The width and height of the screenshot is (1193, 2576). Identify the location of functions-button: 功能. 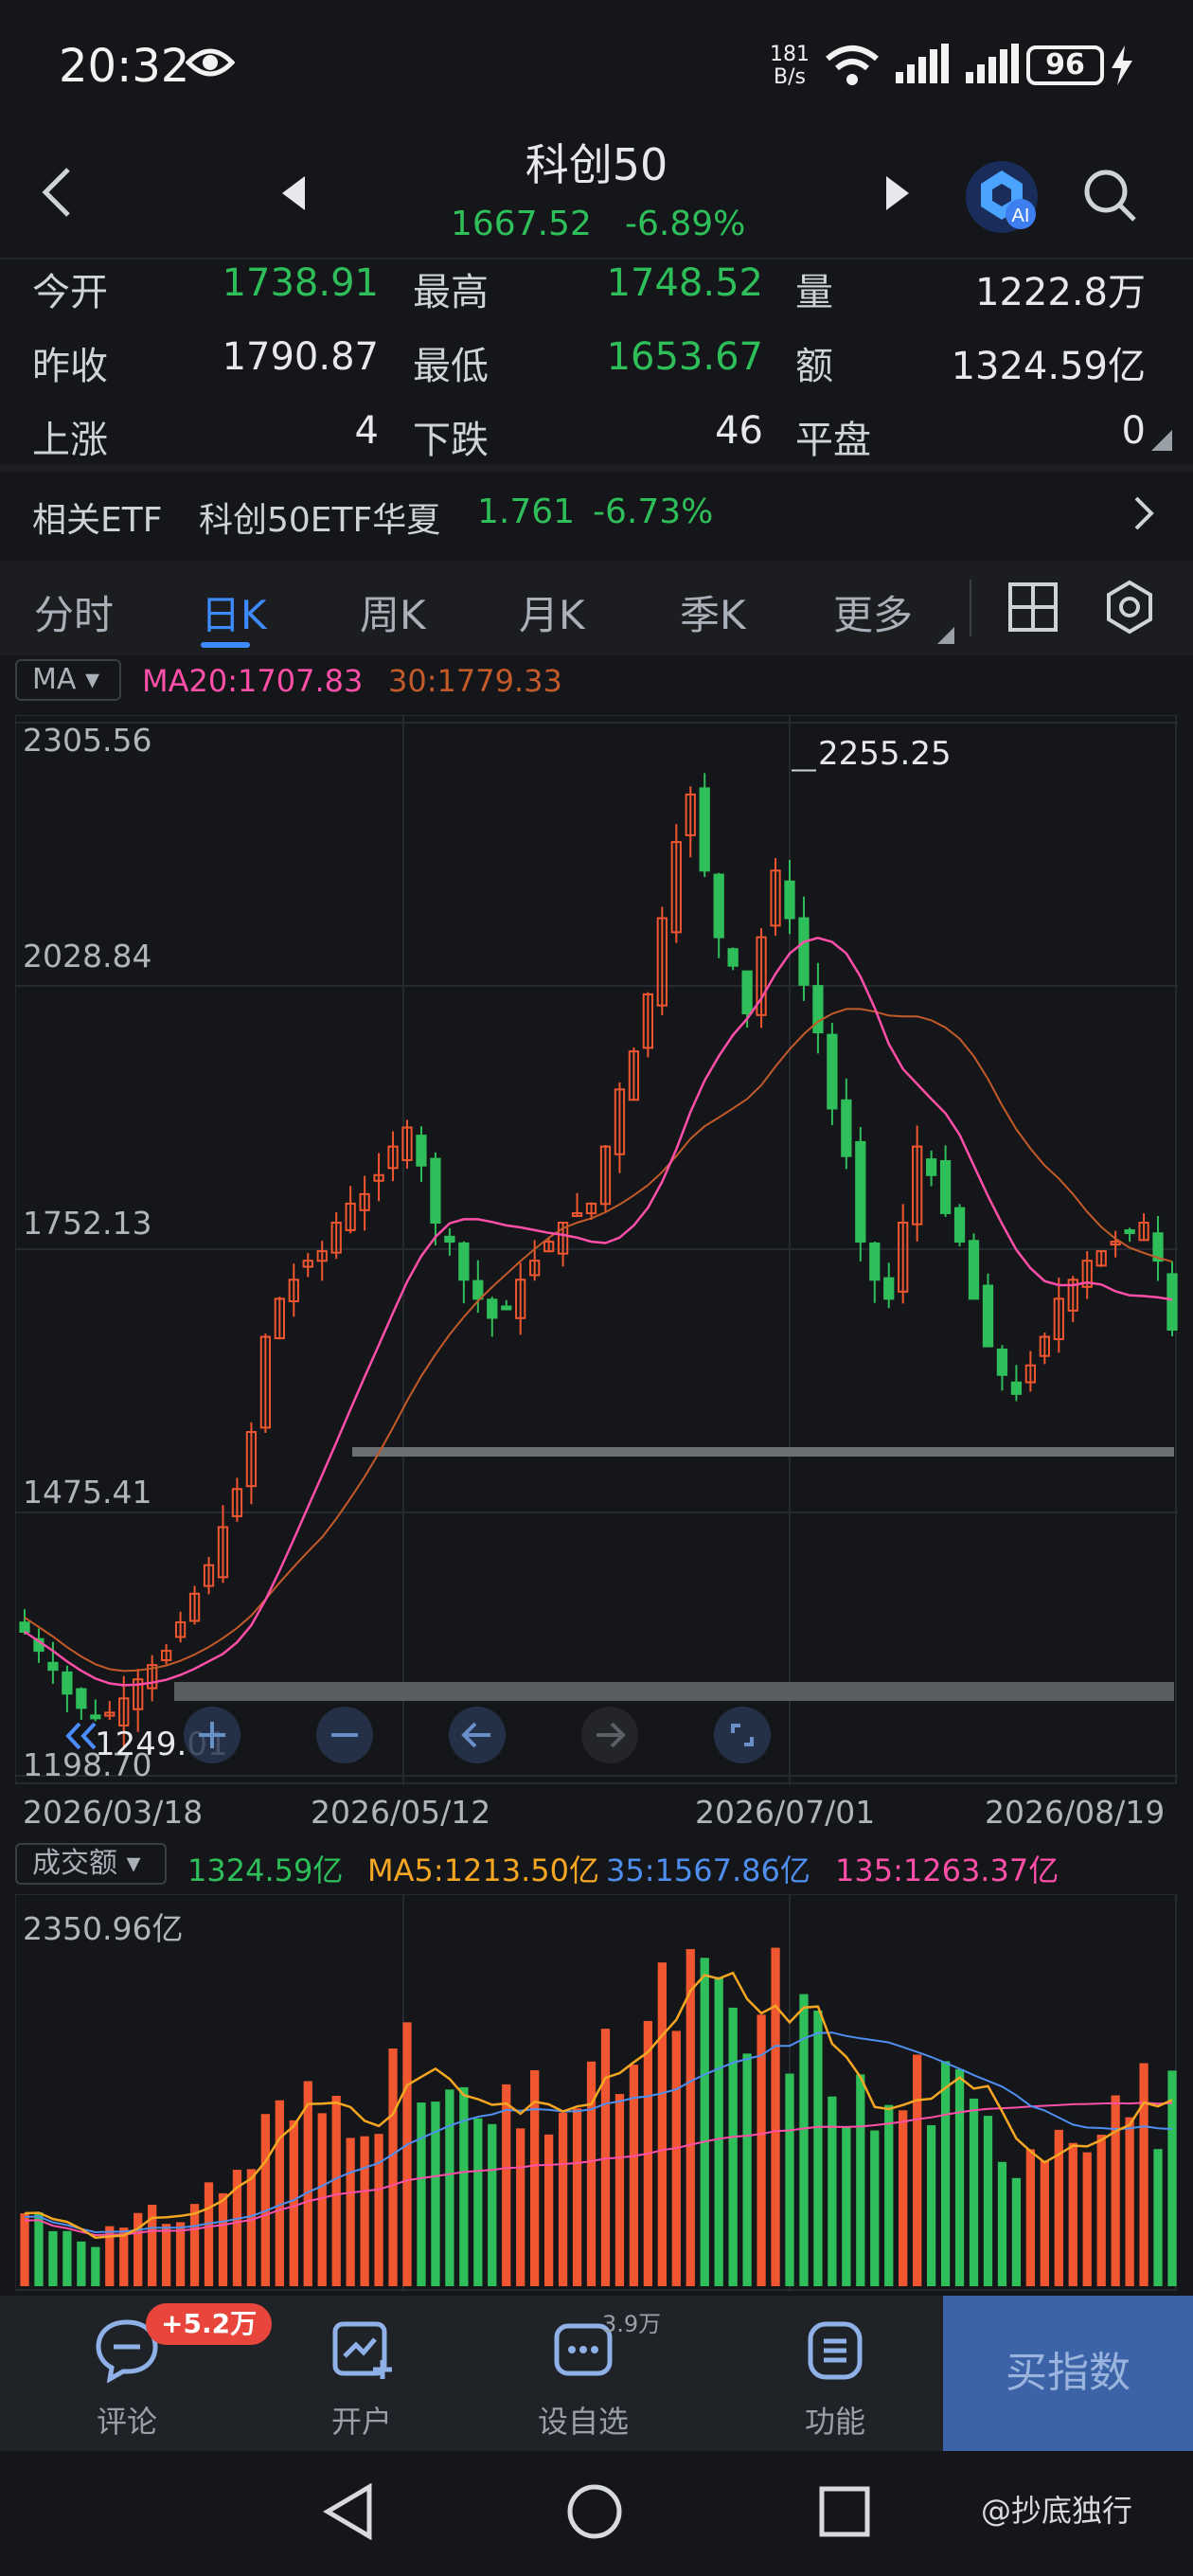
(835, 2380).